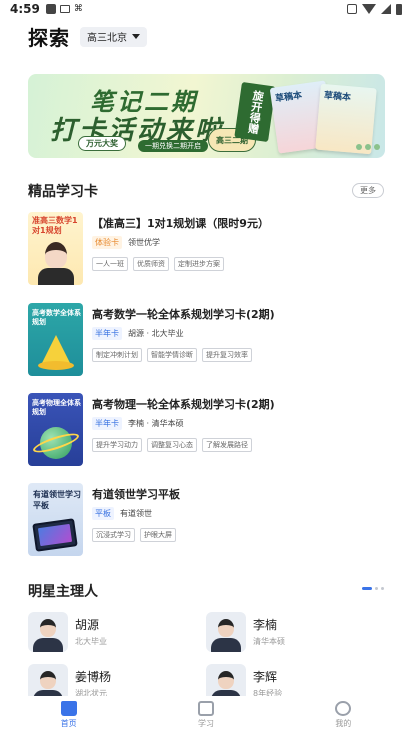 This screenshot has height=734, width=412. I want to click on notification-icon, so click(50, 9).